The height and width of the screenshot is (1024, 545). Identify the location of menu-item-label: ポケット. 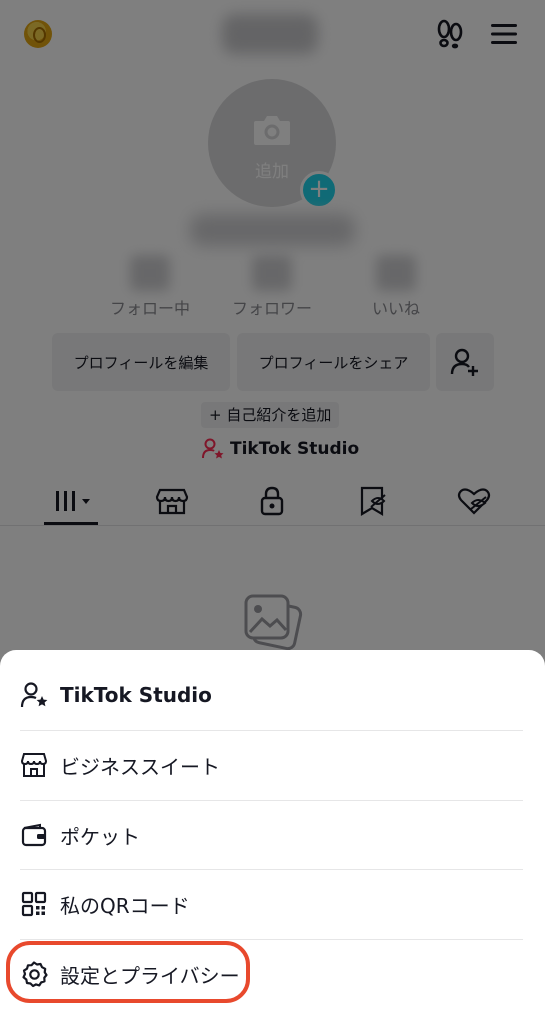
(100, 836).